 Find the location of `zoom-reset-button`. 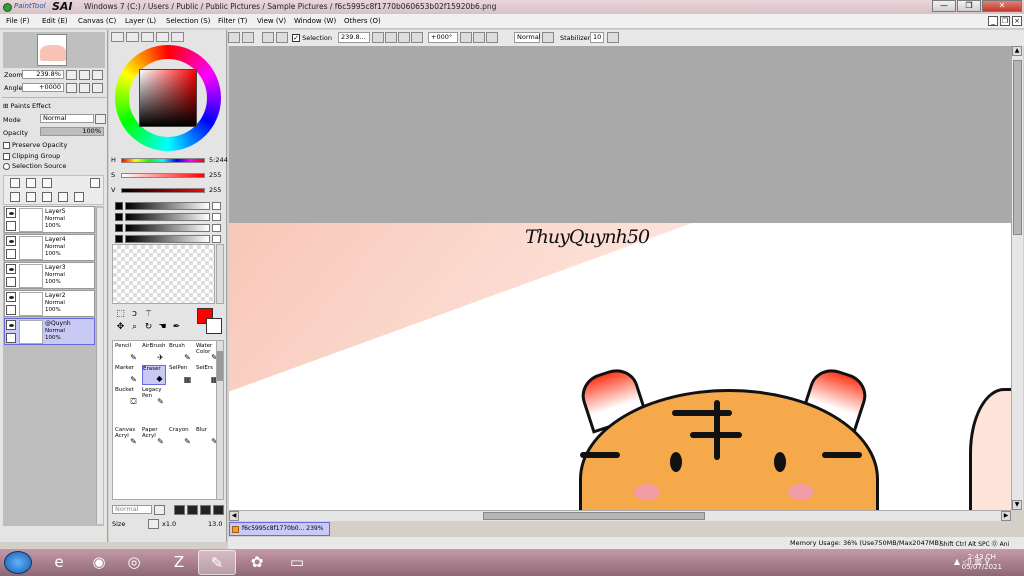

zoom-reset-button is located at coordinates (417, 37).